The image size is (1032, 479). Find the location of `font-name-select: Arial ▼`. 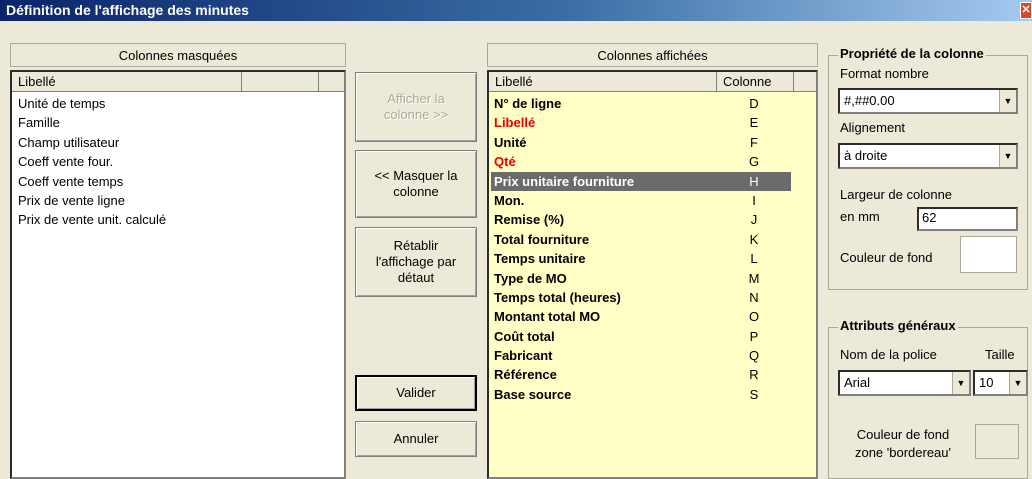

font-name-select: Arial ▼ is located at coordinates (904, 383).